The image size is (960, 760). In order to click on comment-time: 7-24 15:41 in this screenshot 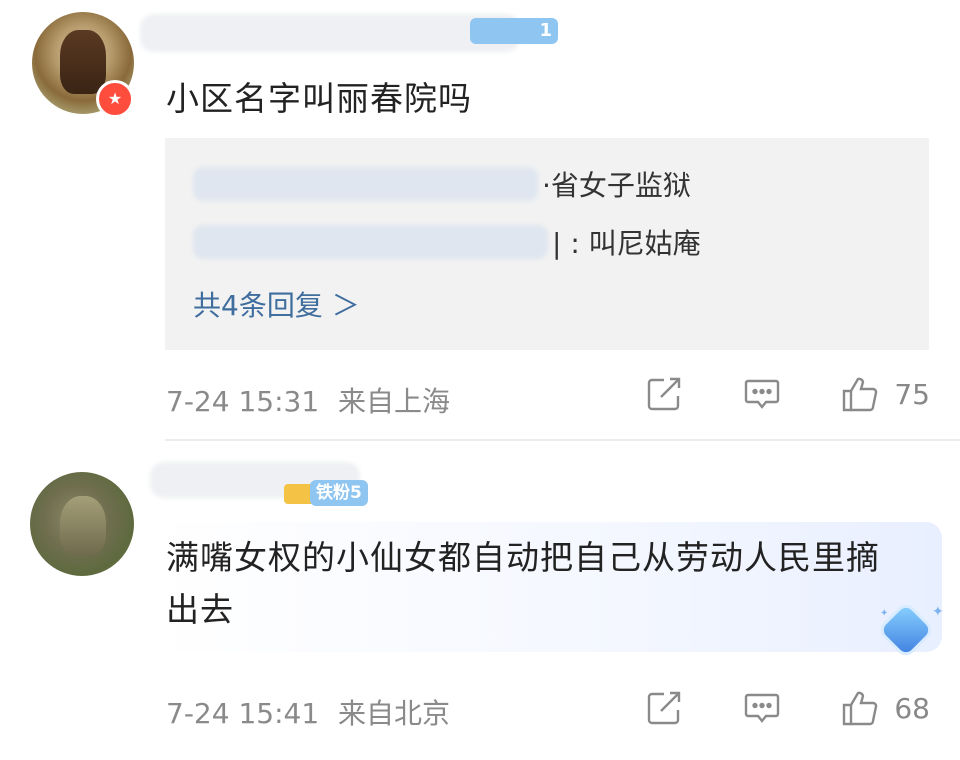, I will do `click(243, 713)`.